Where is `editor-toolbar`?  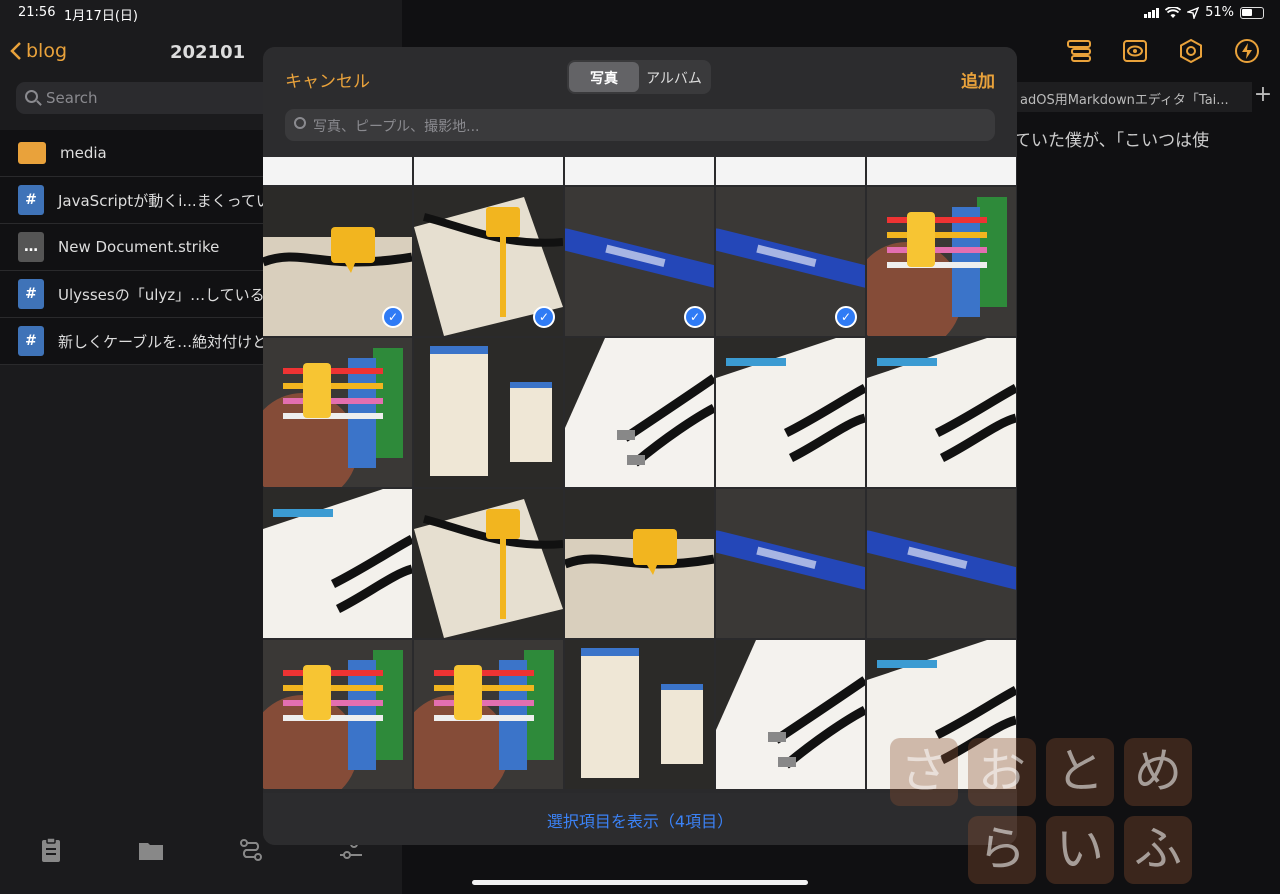 editor-toolbar is located at coordinates (1163, 51).